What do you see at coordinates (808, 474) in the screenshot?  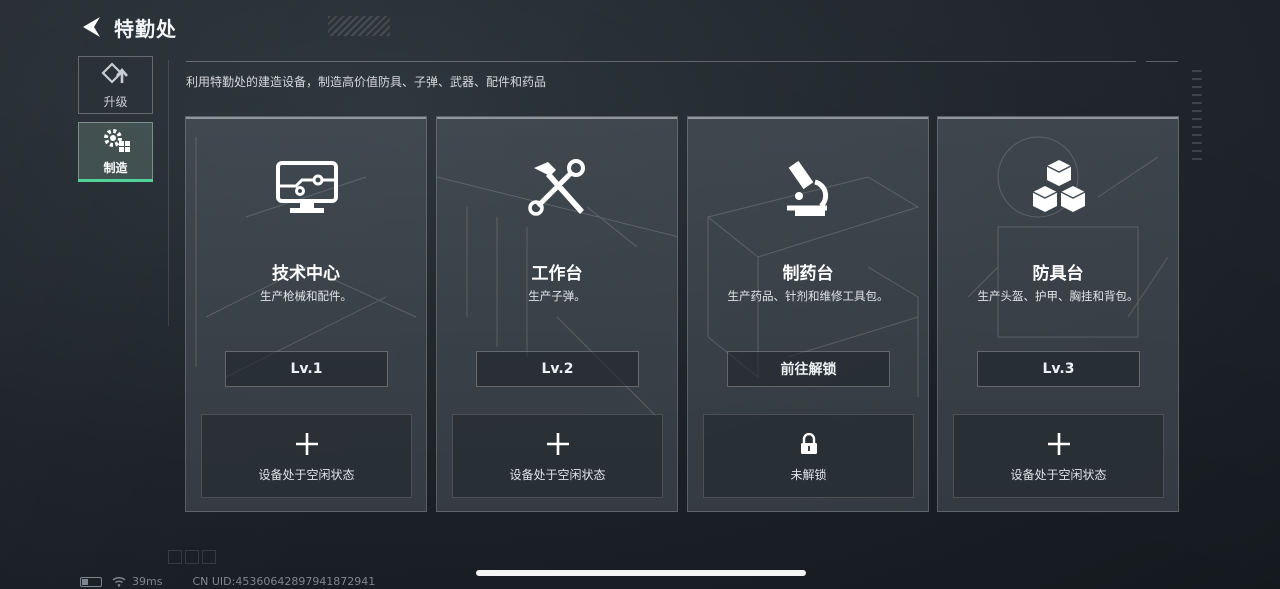 I see `slot-status: 未解锁` at bounding box center [808, 474].